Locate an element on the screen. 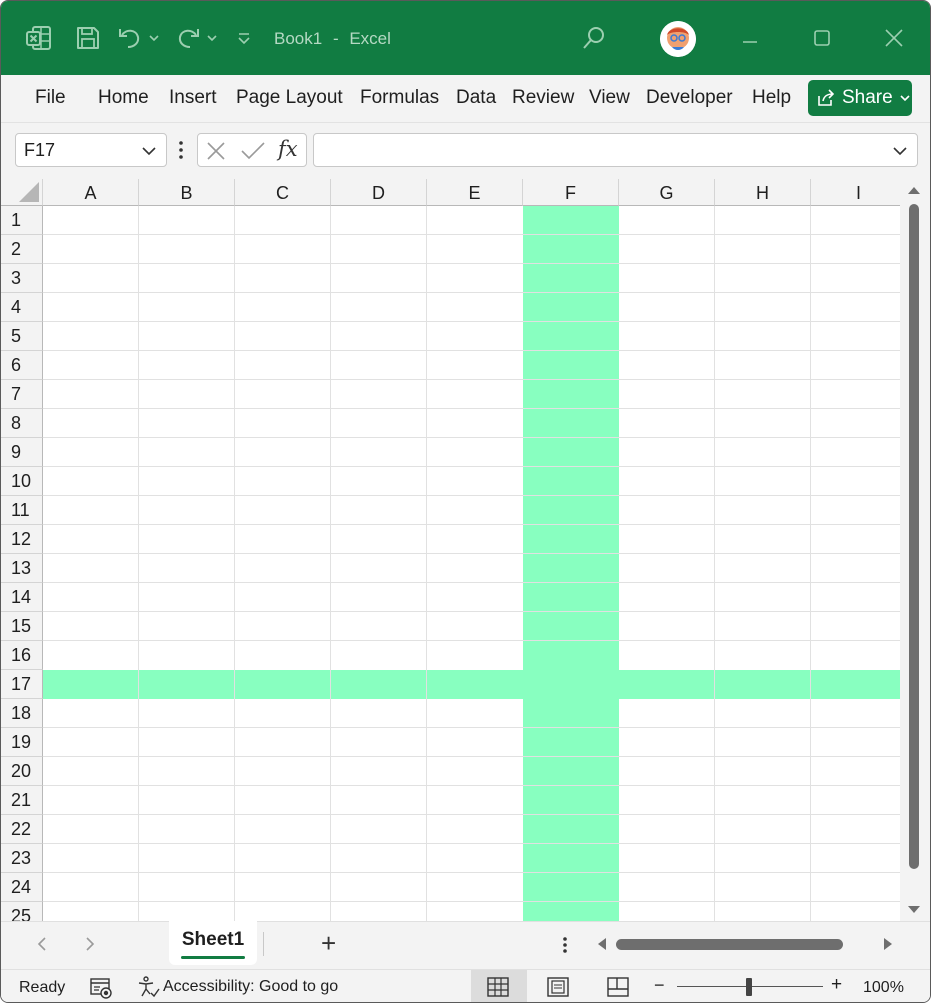  name-box: F17 is located at coordinates (91, 150).